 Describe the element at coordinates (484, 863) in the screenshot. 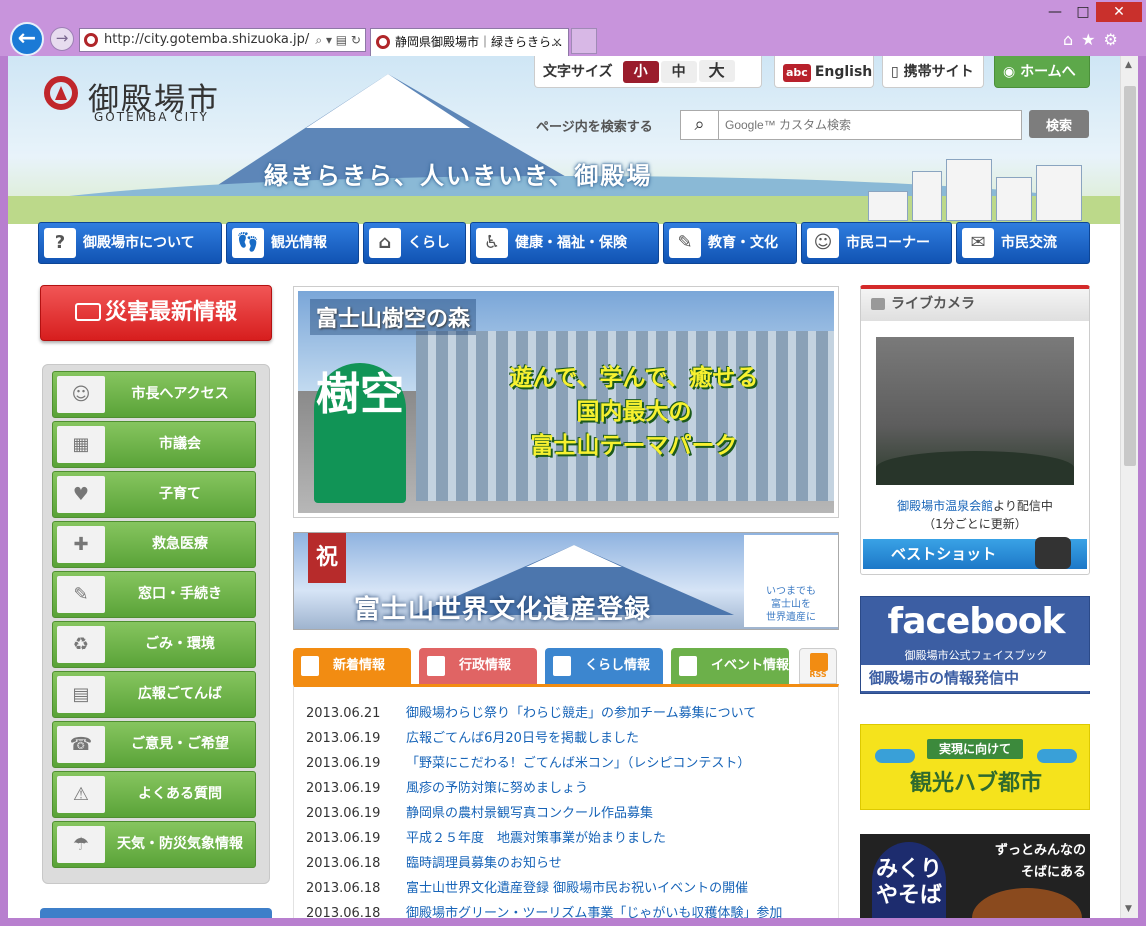

I see `news-link: 臨時調理員募集のお知らせ` at that location.